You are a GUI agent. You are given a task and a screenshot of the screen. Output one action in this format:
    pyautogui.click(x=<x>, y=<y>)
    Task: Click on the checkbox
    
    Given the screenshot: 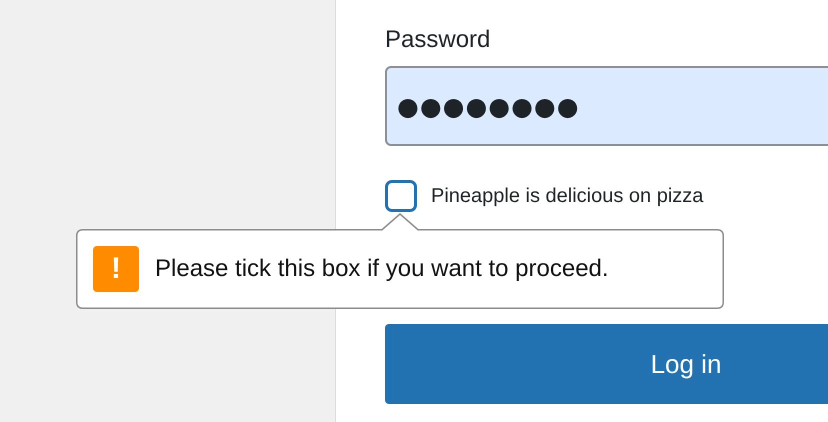 What is the action you would take?
    pyautogui.click(x=401, y=196)
    